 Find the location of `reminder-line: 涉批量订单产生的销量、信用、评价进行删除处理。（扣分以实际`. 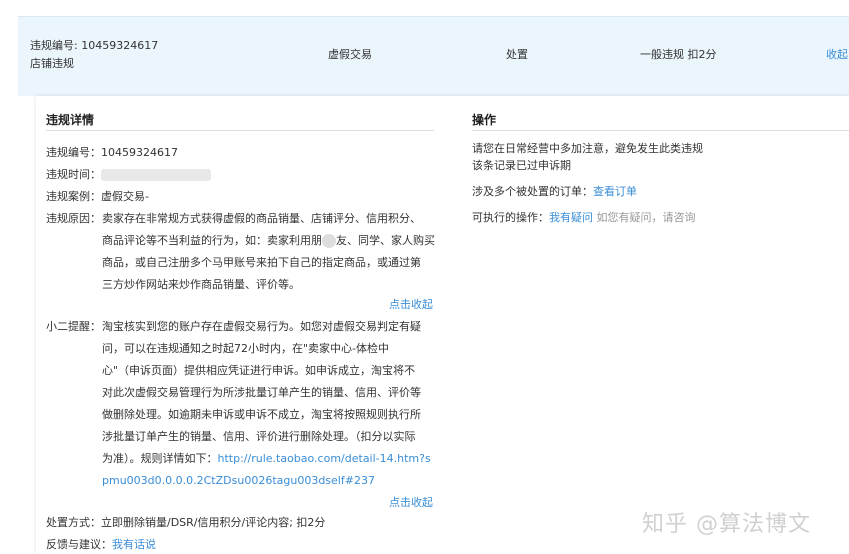

reminder-line: 涉批量订单产生的销量、信用、评价进行删除处理。（扣分以实际 is located at coordinates (259, 436).